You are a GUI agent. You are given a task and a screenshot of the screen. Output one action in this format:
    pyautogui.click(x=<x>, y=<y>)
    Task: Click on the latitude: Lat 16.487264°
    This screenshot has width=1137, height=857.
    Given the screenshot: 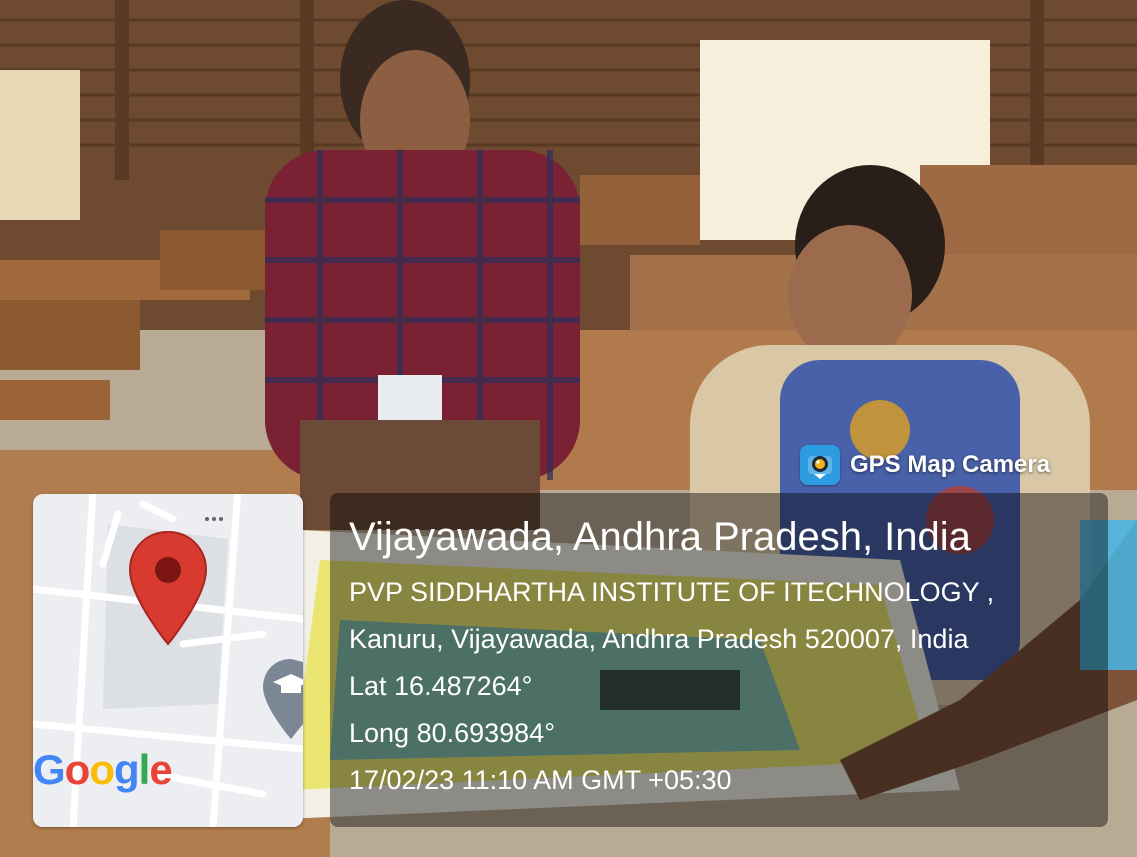 What is the action you would take?
    pyautogui.click(x=441, y=686)
    